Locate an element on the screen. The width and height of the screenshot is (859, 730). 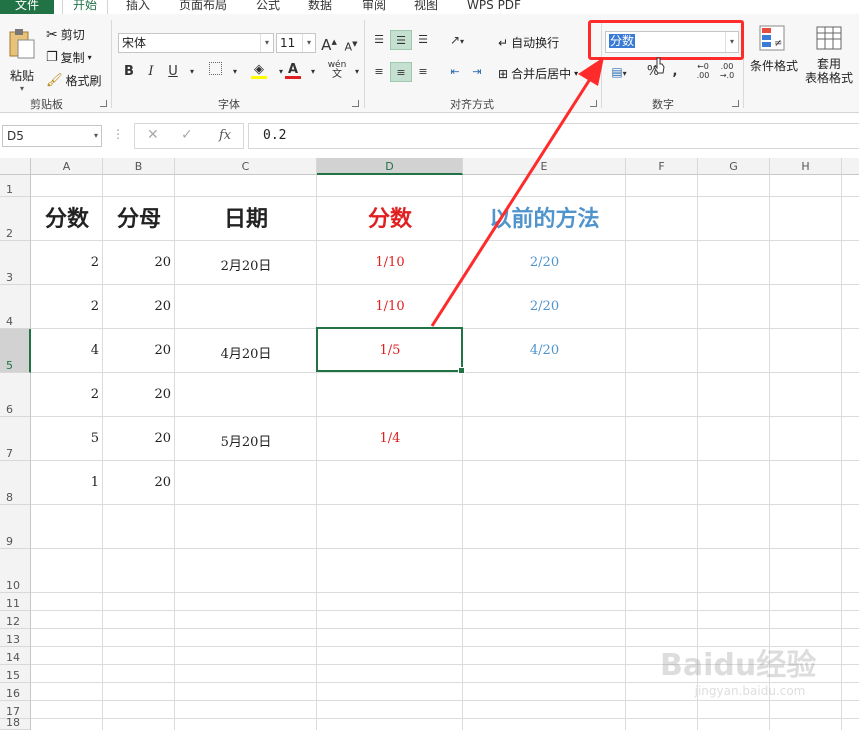
mouse-cursor-icon is located at coordinates (659, 65).